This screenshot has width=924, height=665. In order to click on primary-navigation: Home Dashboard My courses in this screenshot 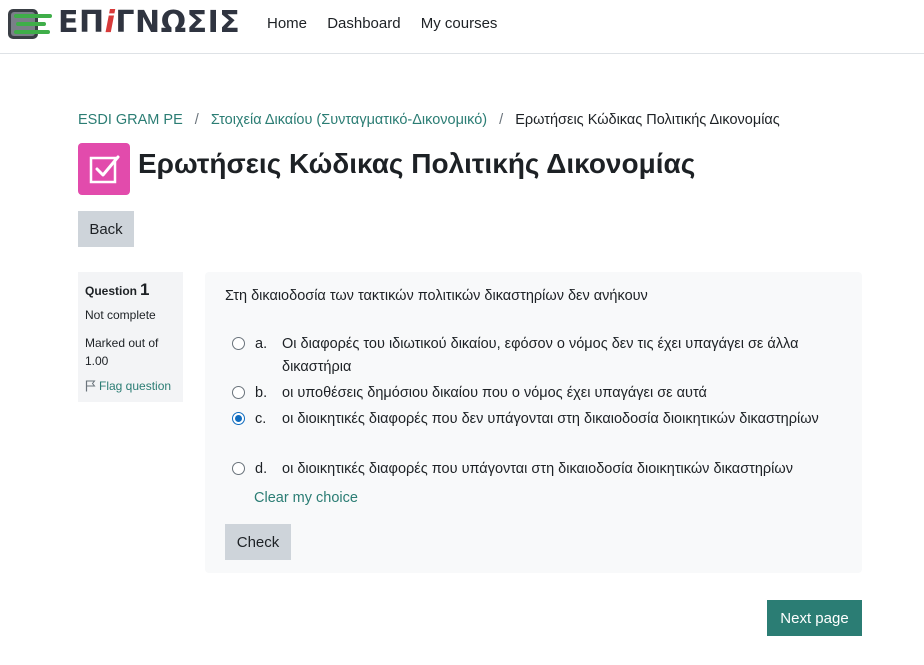, I will do `click(390, 23)`.